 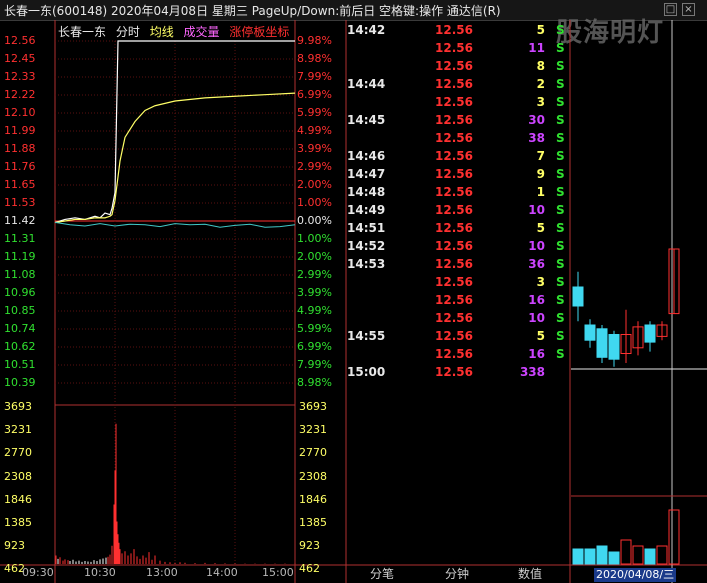 What do you see at coordinates (314, 94) in the screenshot?
I see `pct-tick-label: 6.99%` at bounding box center [314, 94].